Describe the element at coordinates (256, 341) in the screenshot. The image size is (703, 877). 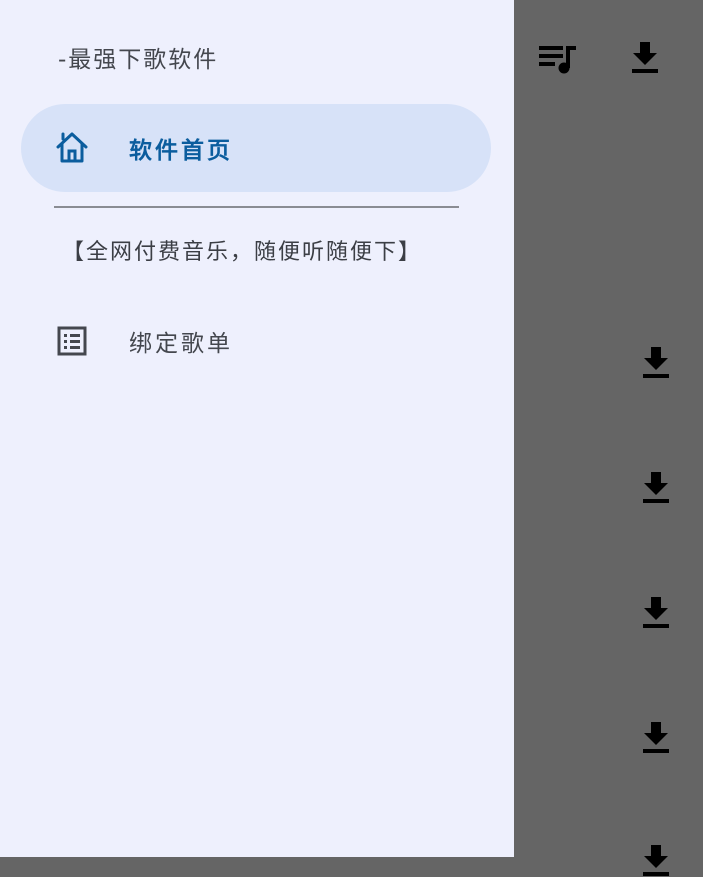
I see `nav-item-bind-playlist: 绑定歌单` at that location.